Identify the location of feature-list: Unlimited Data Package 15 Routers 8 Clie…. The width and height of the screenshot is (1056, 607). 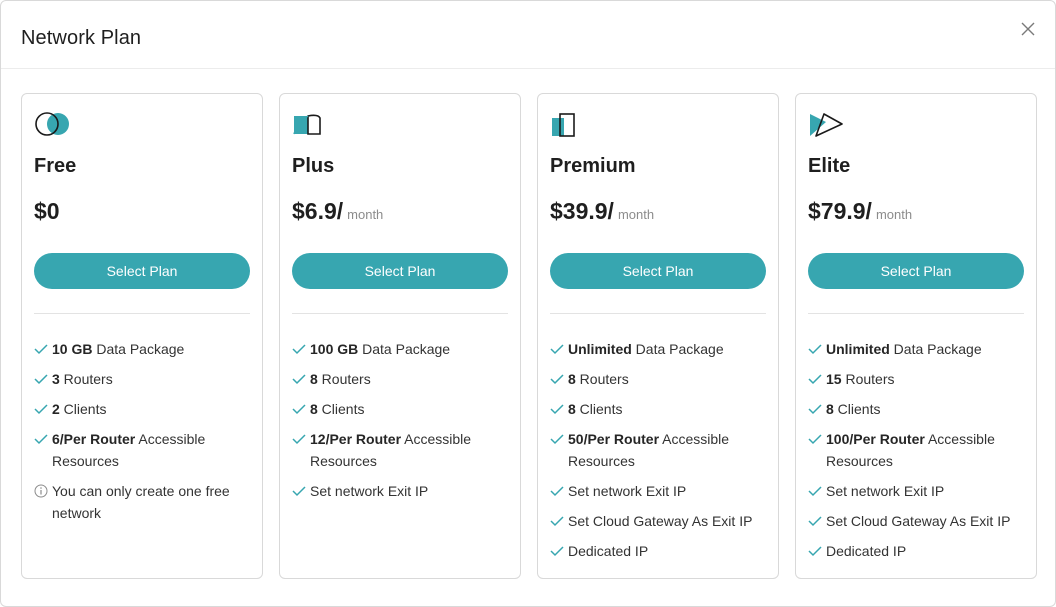
(918, 454).